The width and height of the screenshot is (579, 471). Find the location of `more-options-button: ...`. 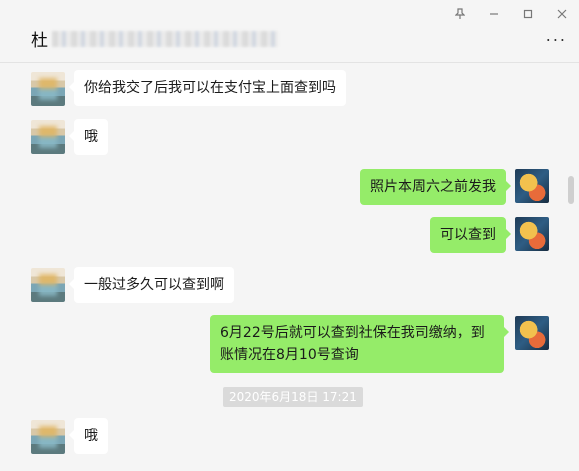

more-options-button: ... is located at coordinates (556, 36).